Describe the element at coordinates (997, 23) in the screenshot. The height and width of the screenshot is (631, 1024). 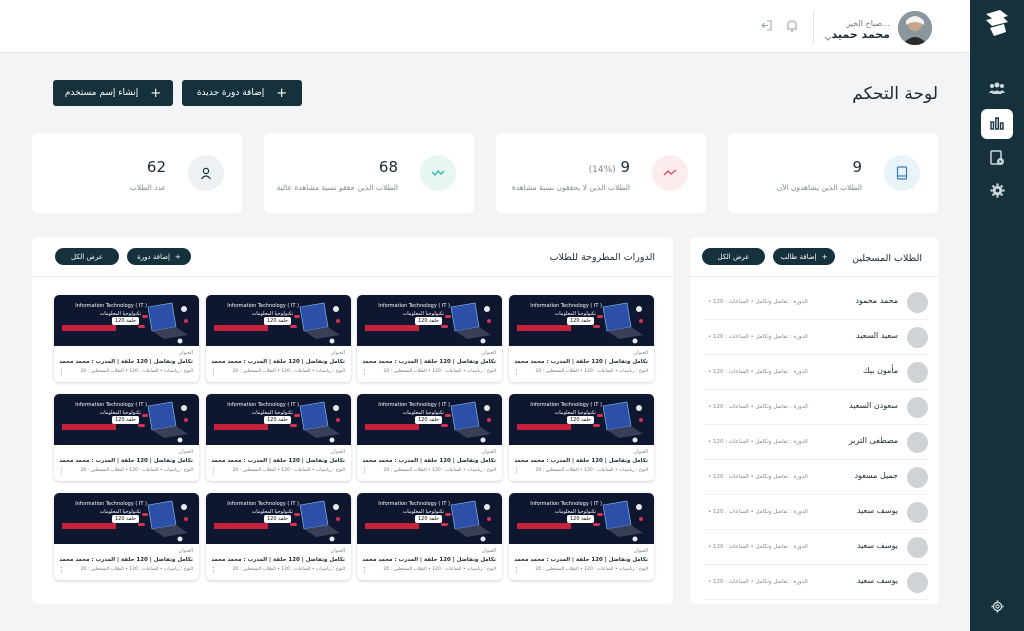
I see `app-logo` at that location.